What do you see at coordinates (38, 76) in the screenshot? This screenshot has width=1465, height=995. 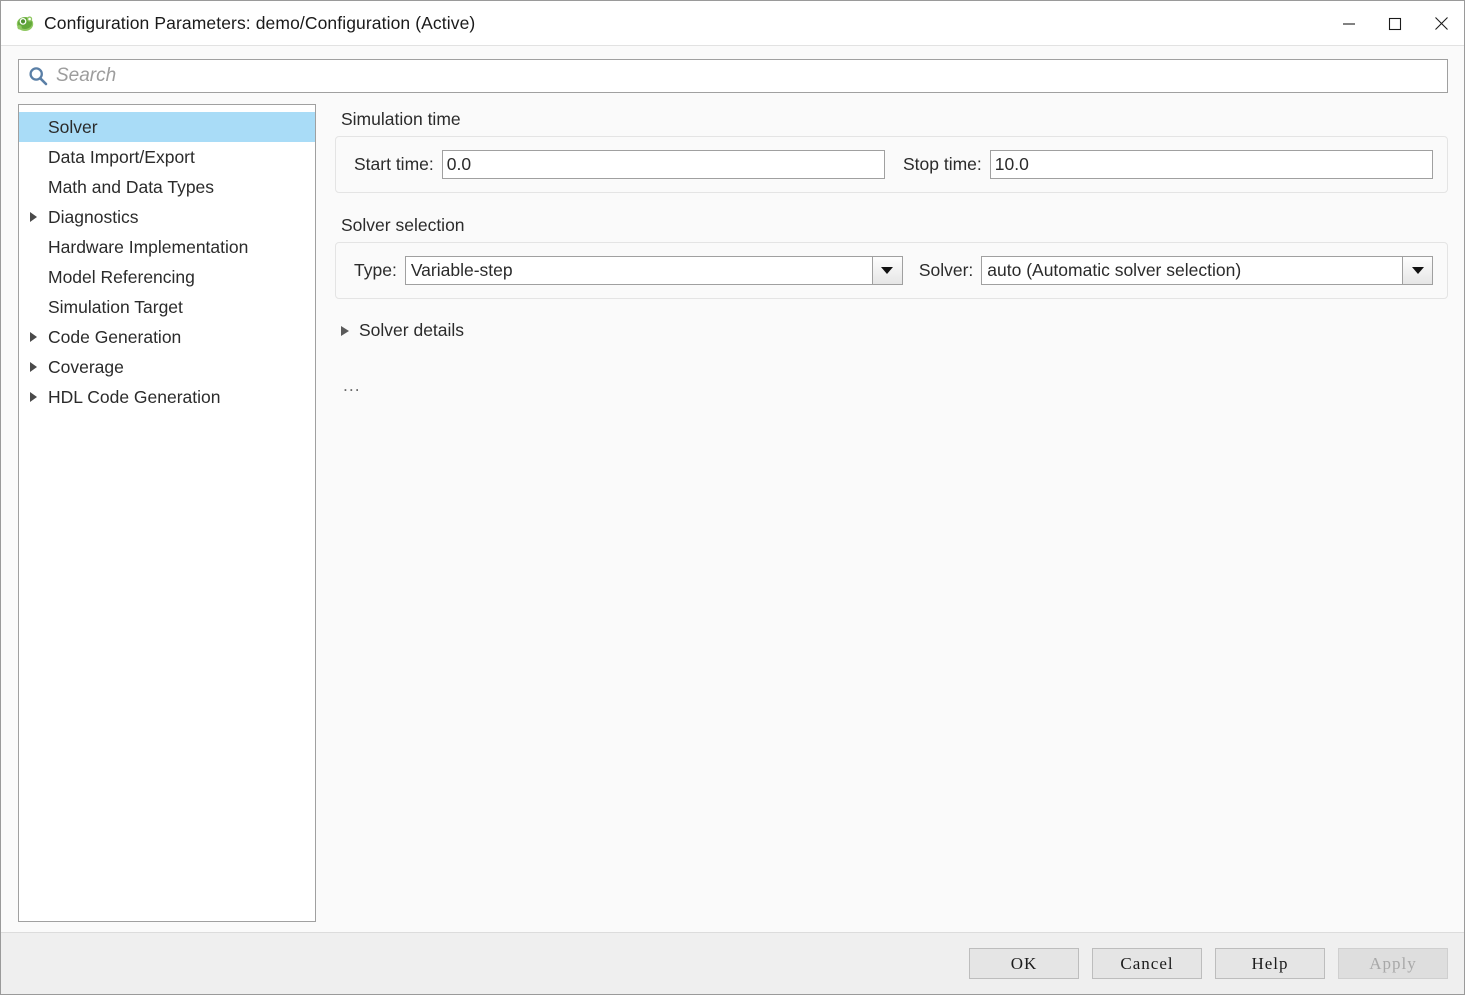 I see `search-icon` at bounding box center [38, 76].